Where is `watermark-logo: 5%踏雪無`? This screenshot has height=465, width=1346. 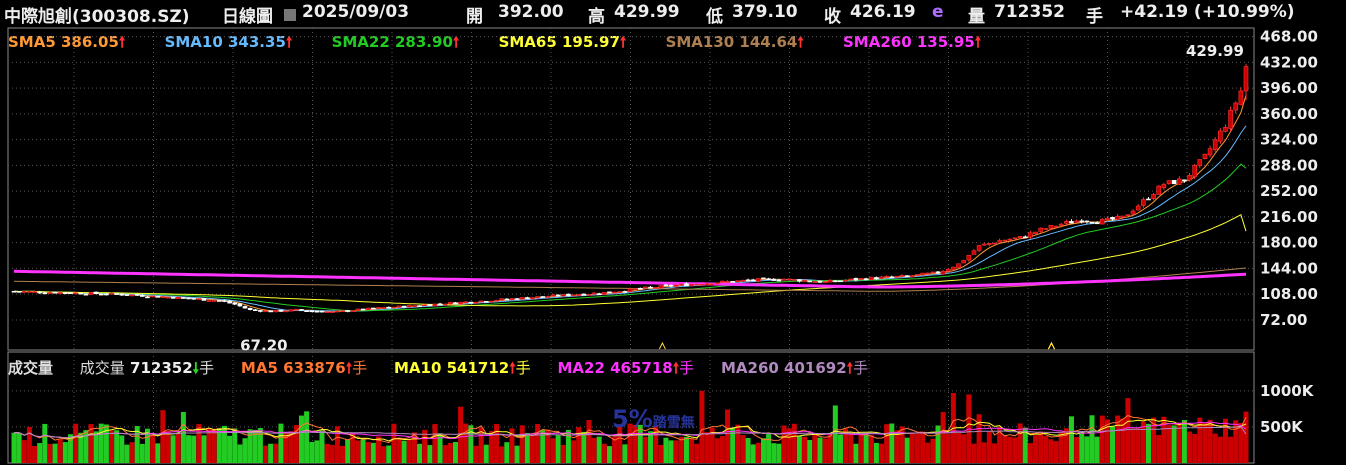 watermark-logo: 5%踏雪無 is located at coordinates (653, 419).